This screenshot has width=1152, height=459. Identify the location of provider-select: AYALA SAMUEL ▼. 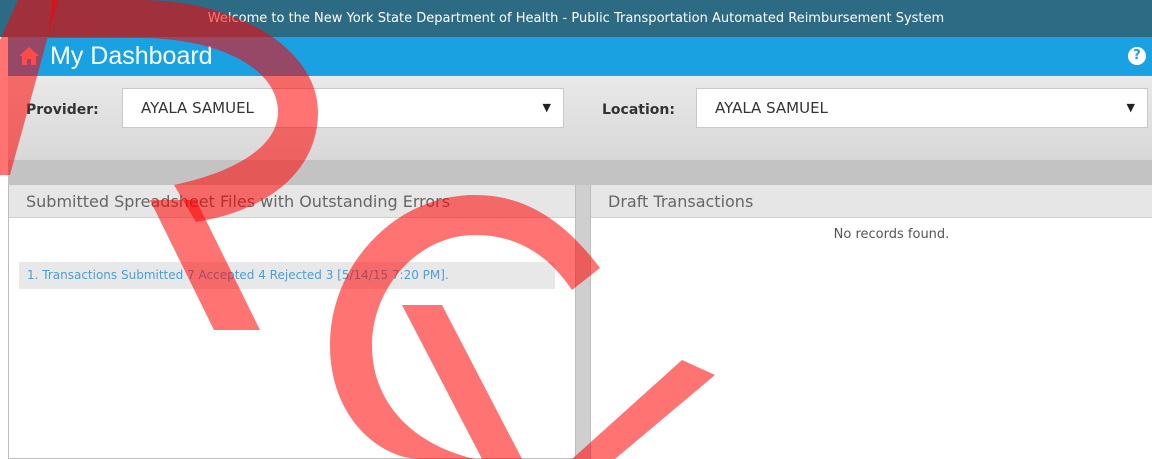
(343, 108).